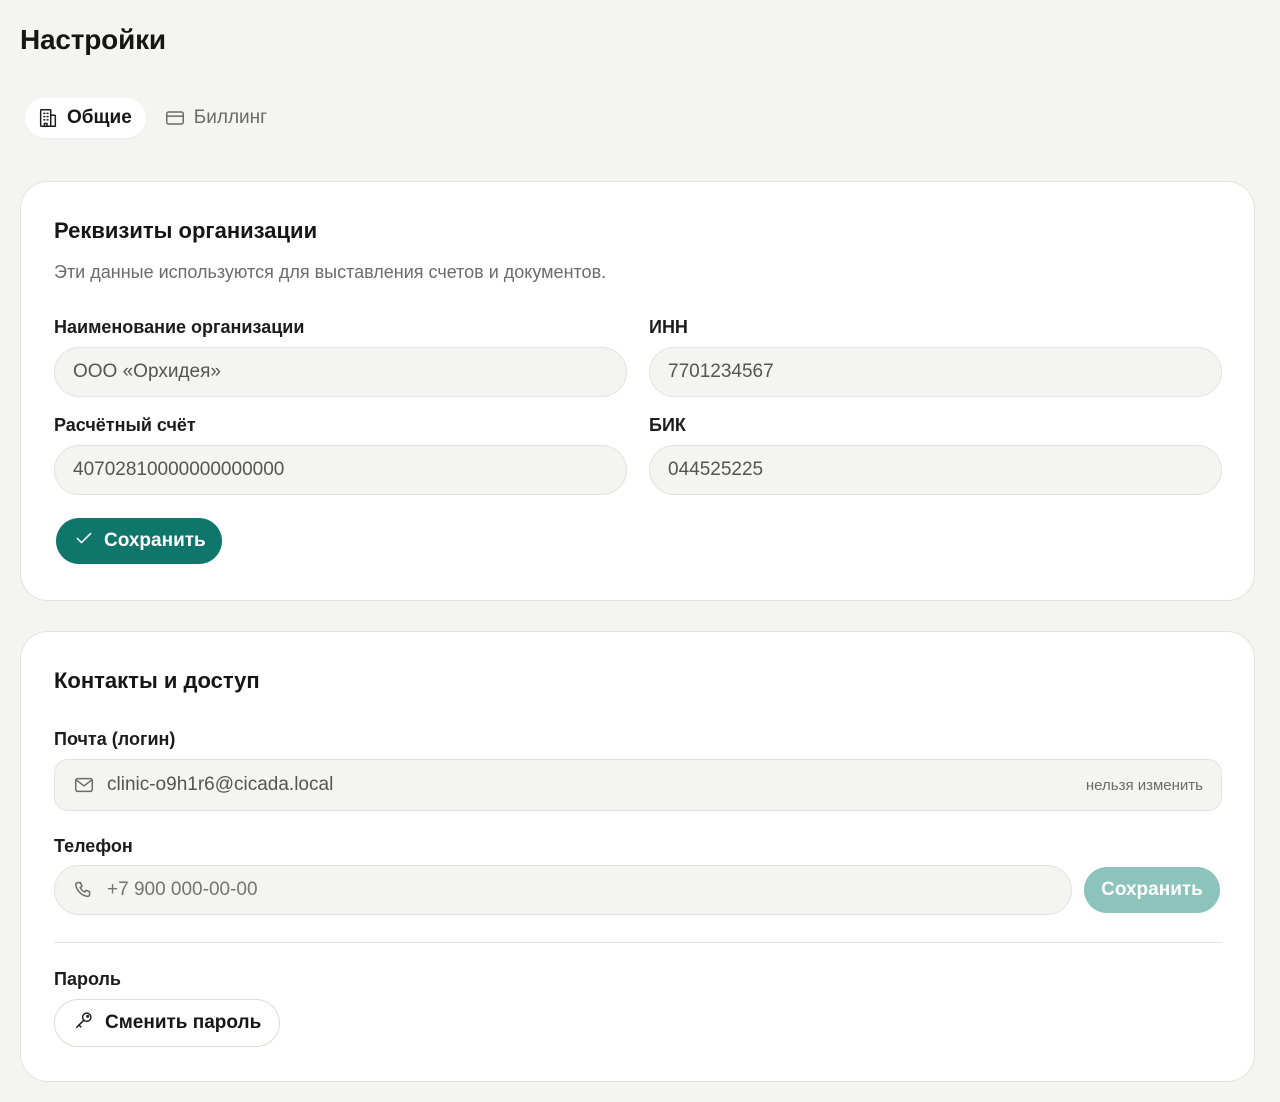 Image resolution: width=1280 pixels, height=1102 pixels. Describe the element at coordinates (183, 1022) in the screenshot. I see `change-password-label: Сменить пароль` at that location.